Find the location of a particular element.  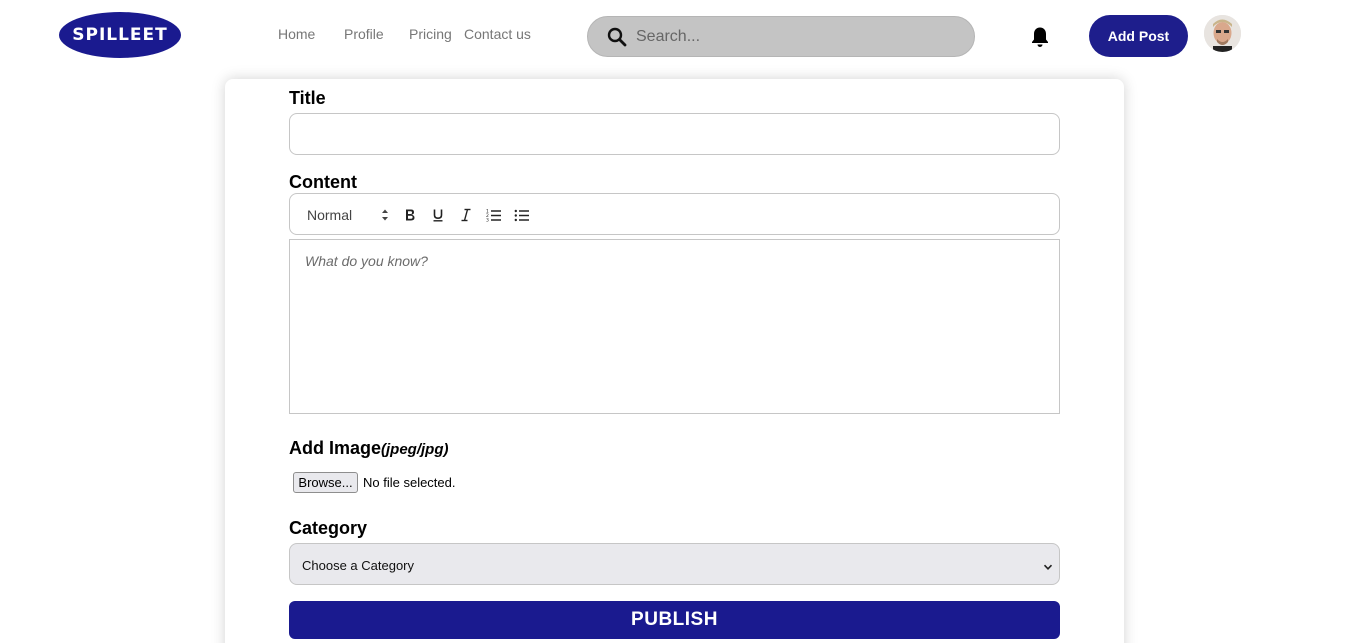

search-bar is located at coordinates (781, 36).